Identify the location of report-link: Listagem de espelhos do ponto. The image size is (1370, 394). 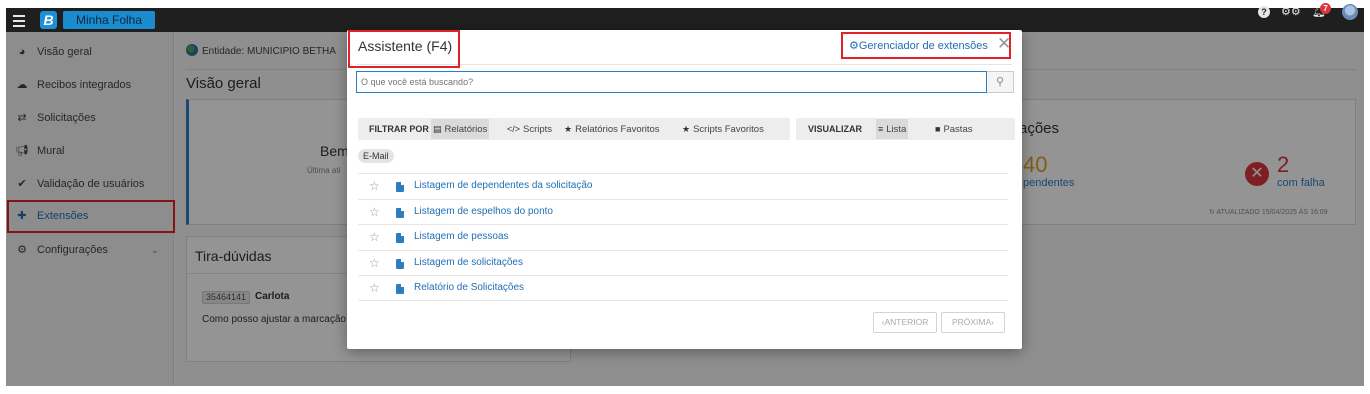
(483, 211).